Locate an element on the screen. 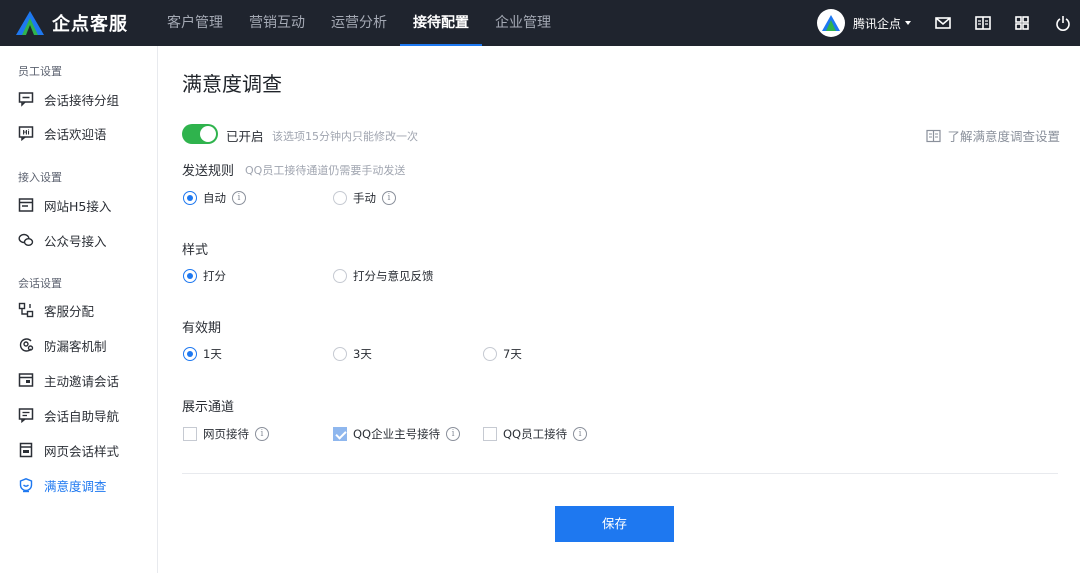 The height and width of the screenshot is (573, 1080). svg-text: Hi is located at coordinates (25, 133).